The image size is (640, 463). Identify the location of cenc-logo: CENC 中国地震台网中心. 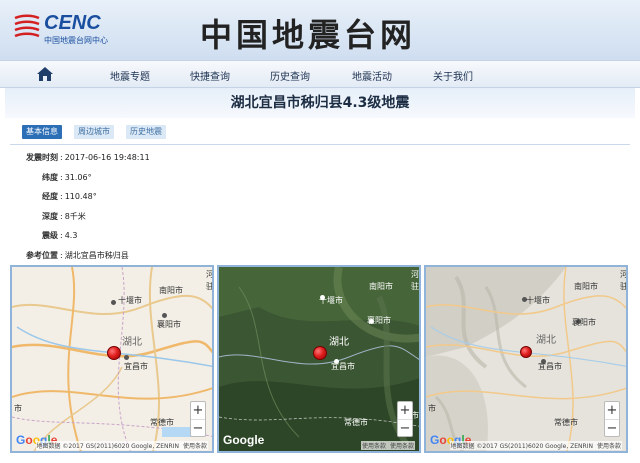
(72, 30).